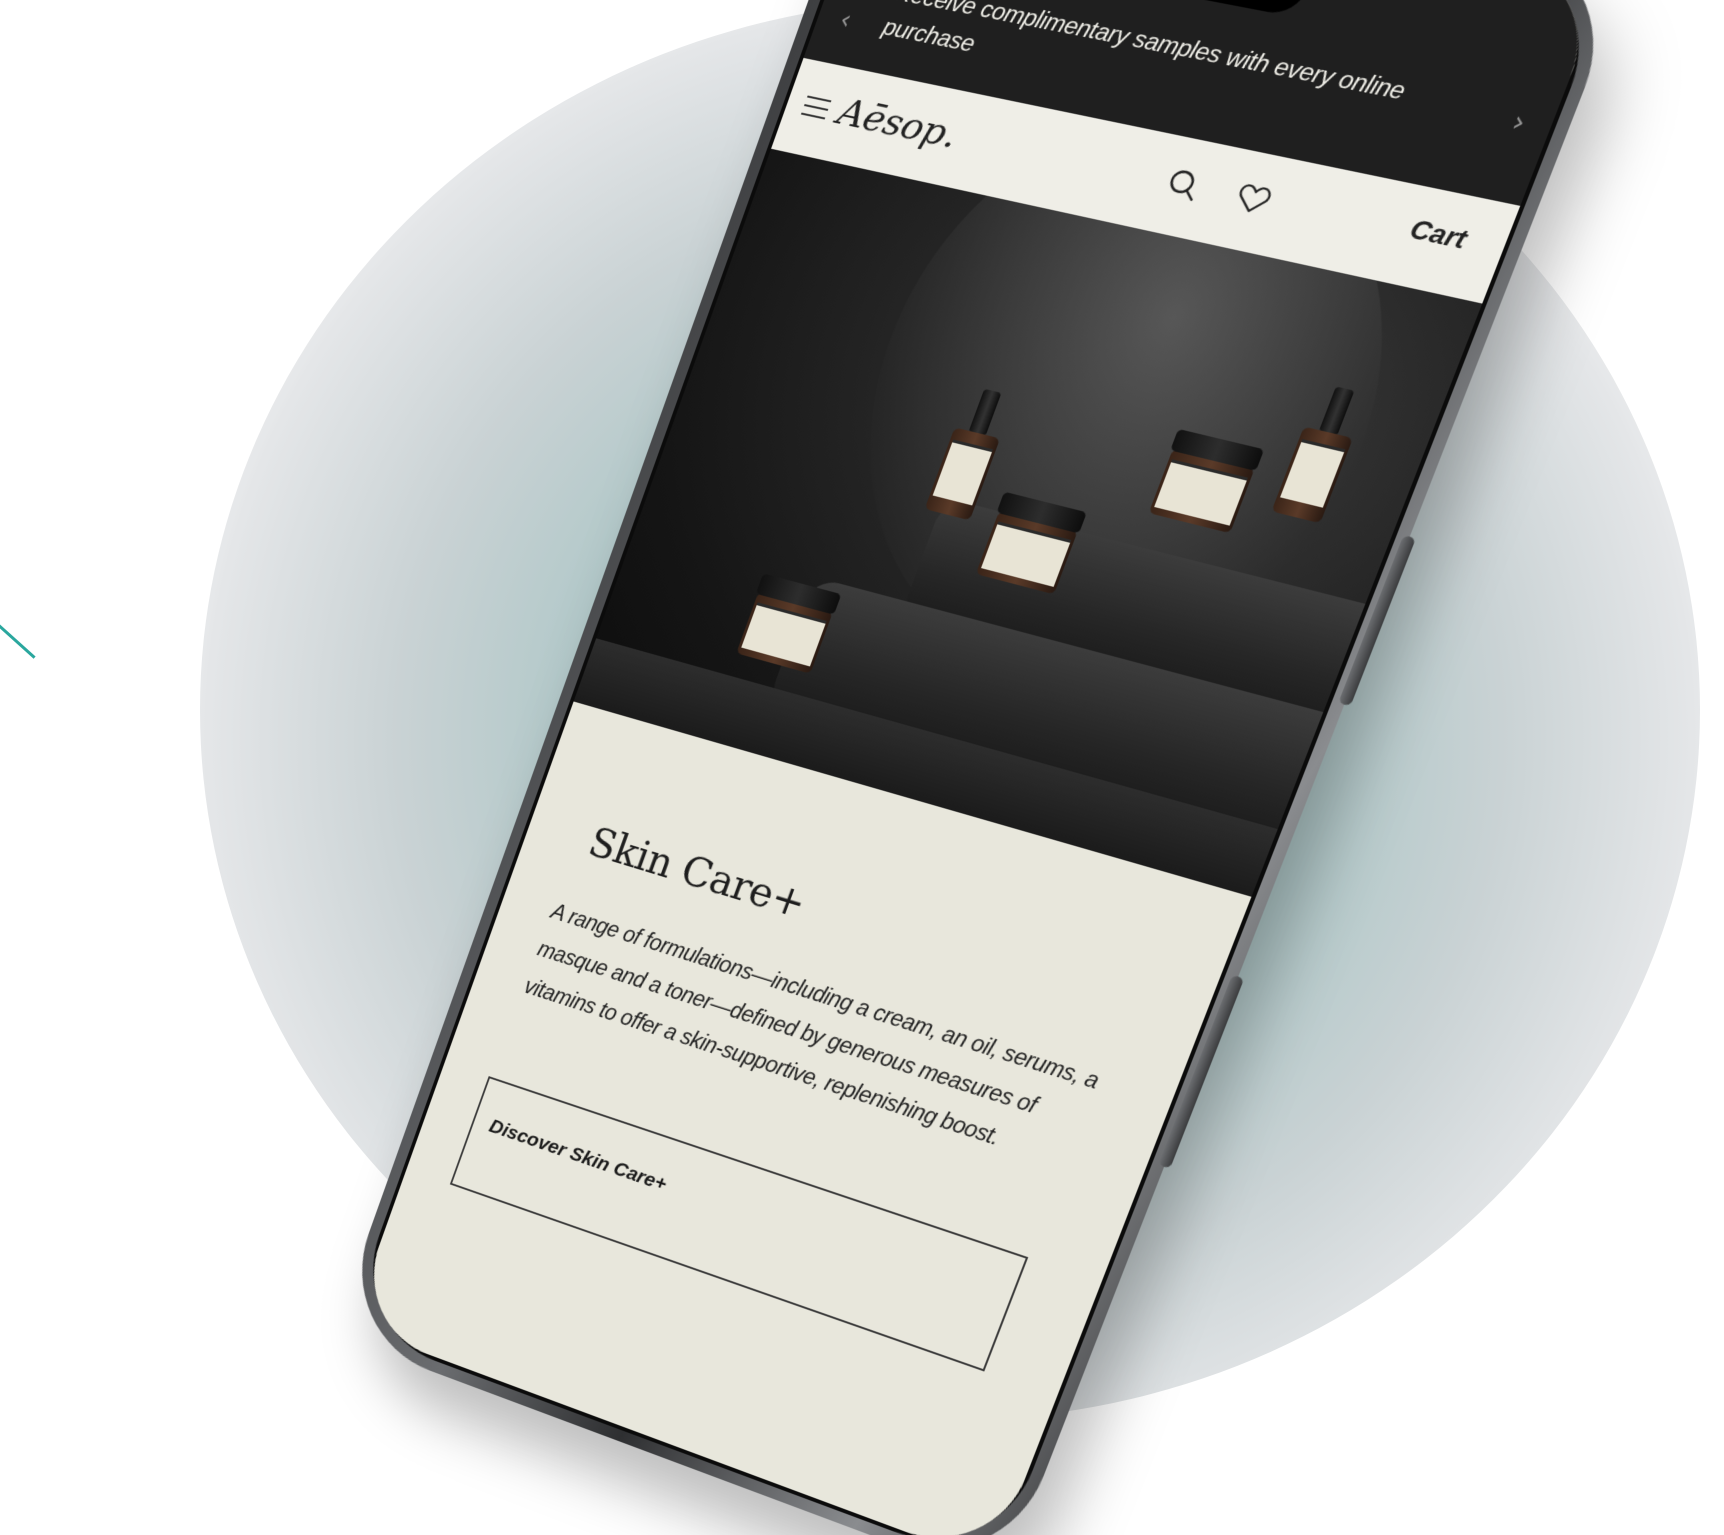 Image resolution: width=1724 pixels, height=1535 pixels. I want to click on accent-line, so click(18, 637).